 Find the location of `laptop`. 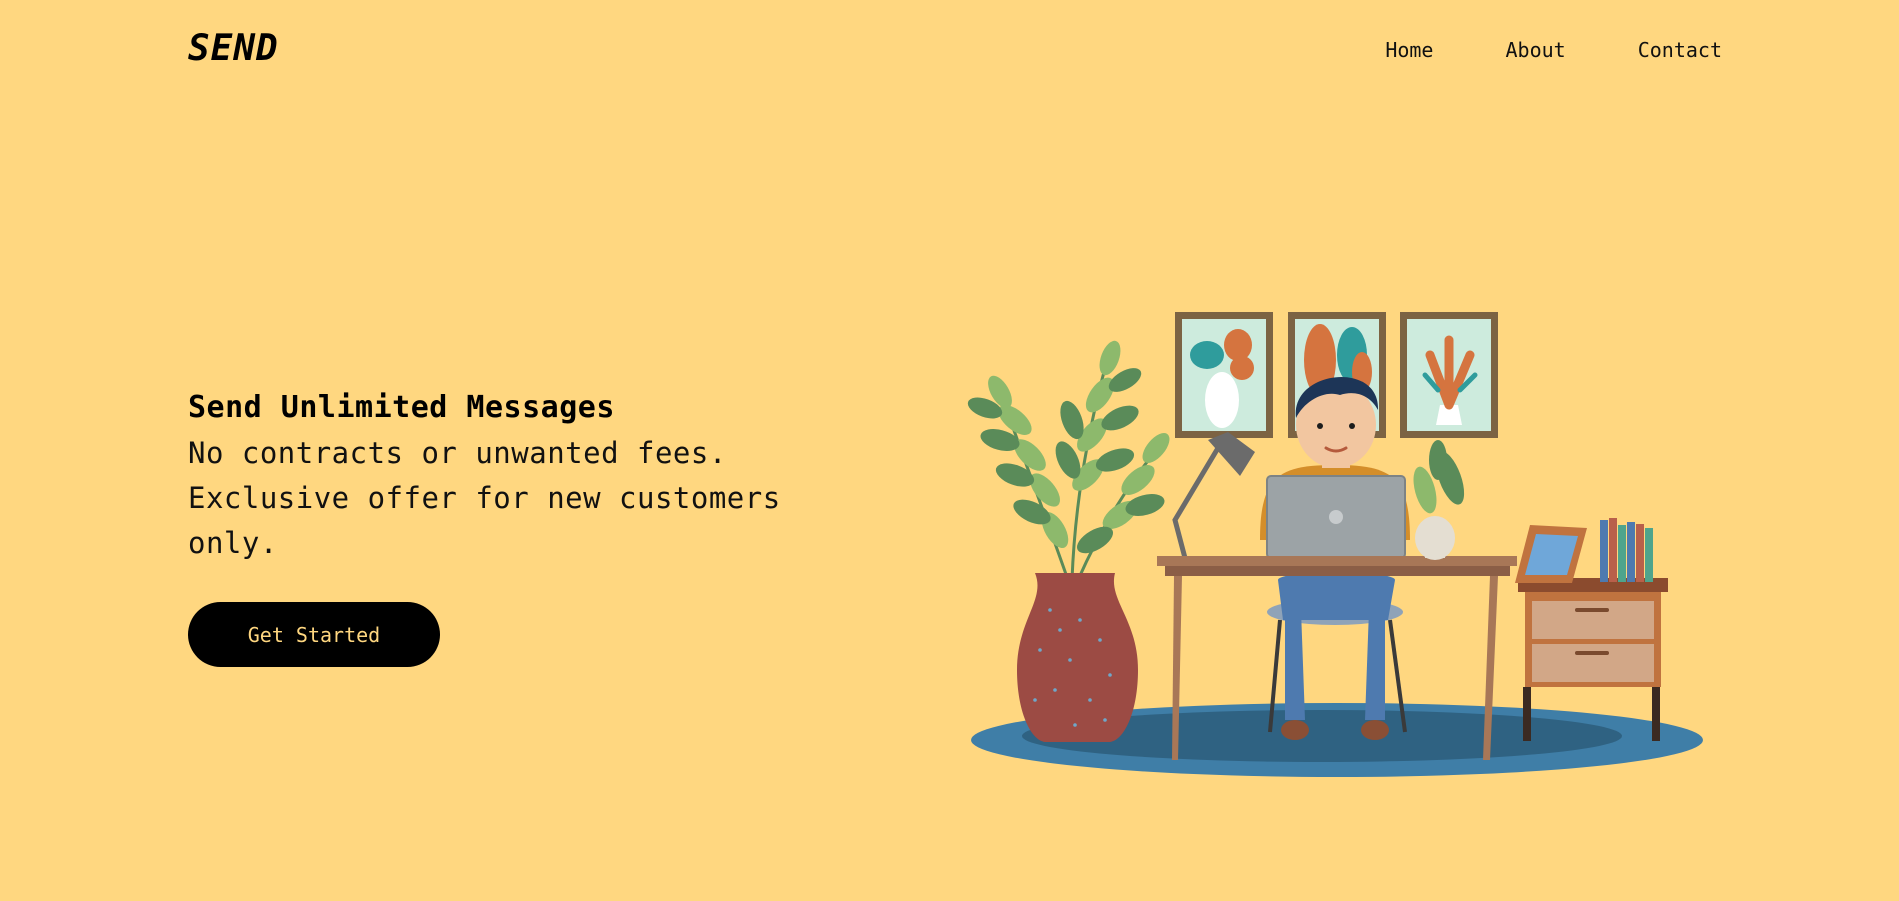

laptop is located at coordinates (1336, 517).